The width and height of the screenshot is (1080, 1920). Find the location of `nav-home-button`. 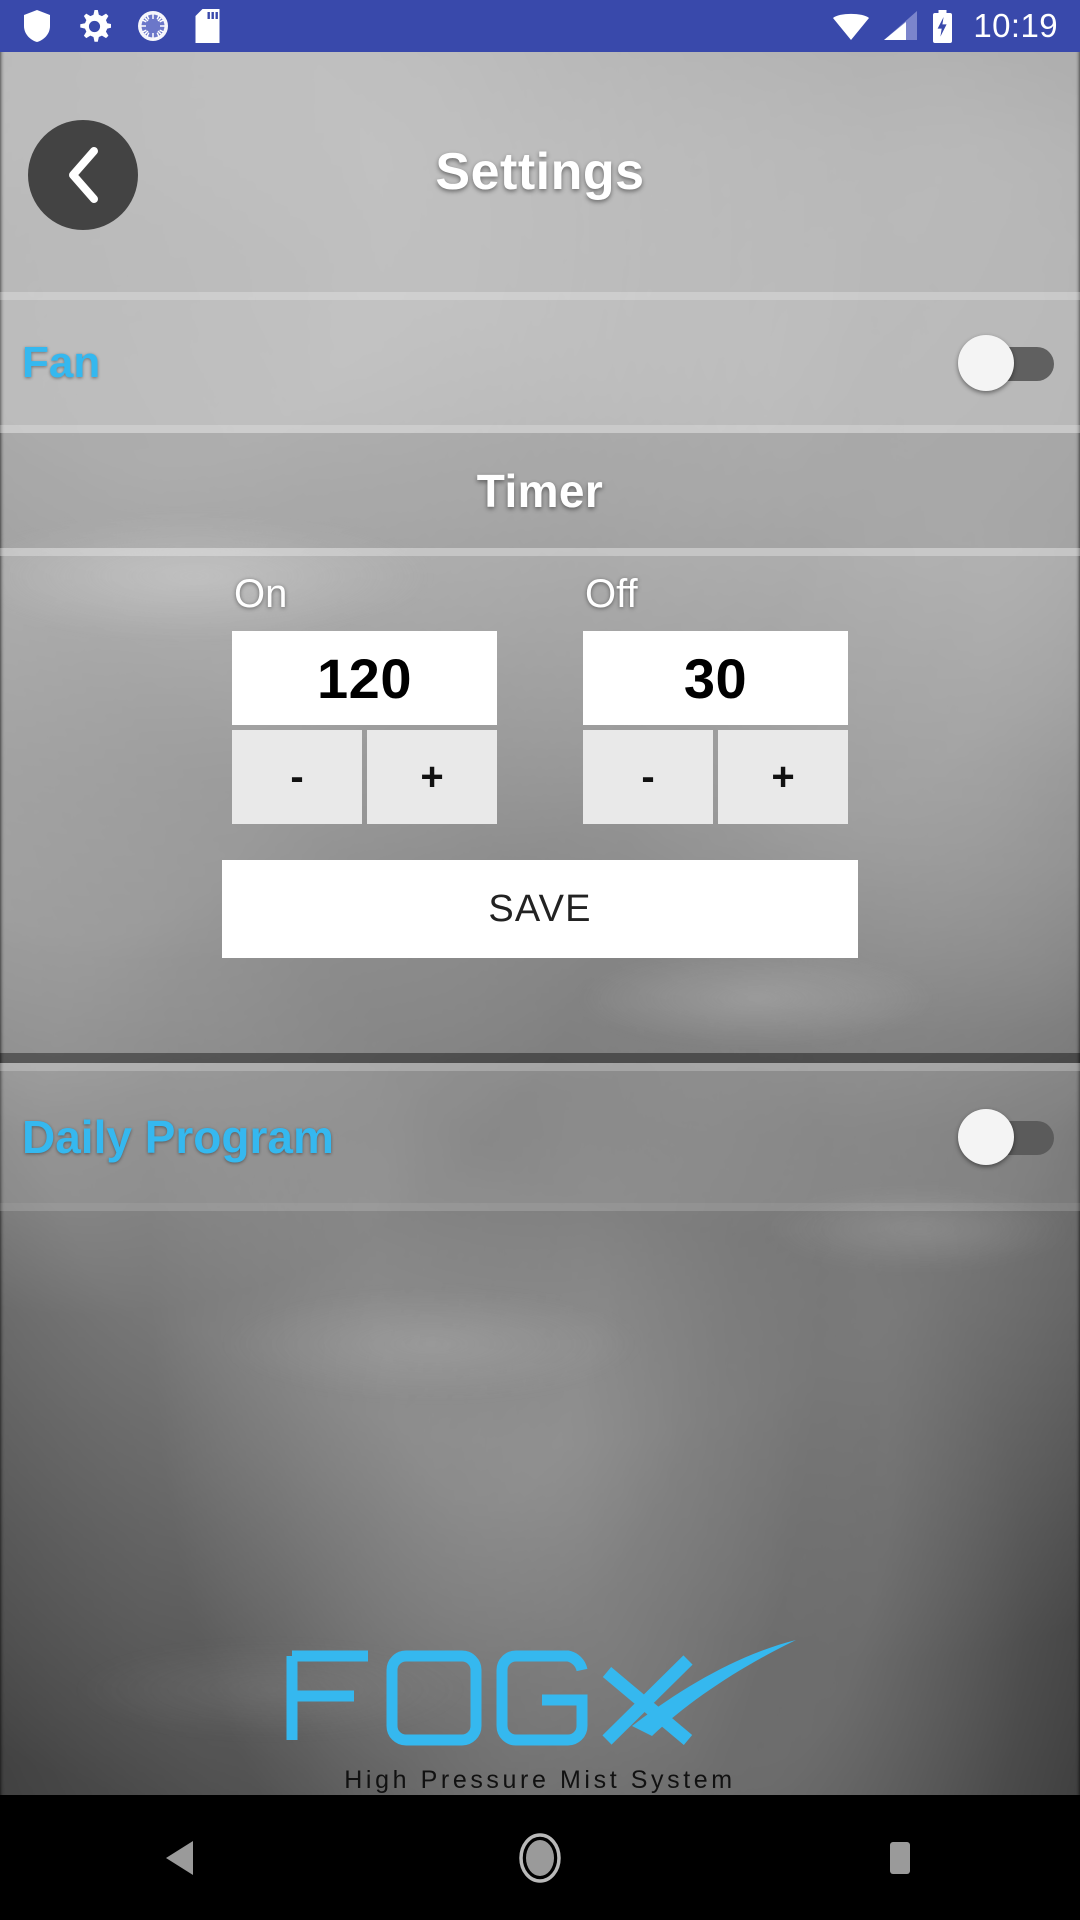

nav-home-button is located at coordinates (540, 1857).